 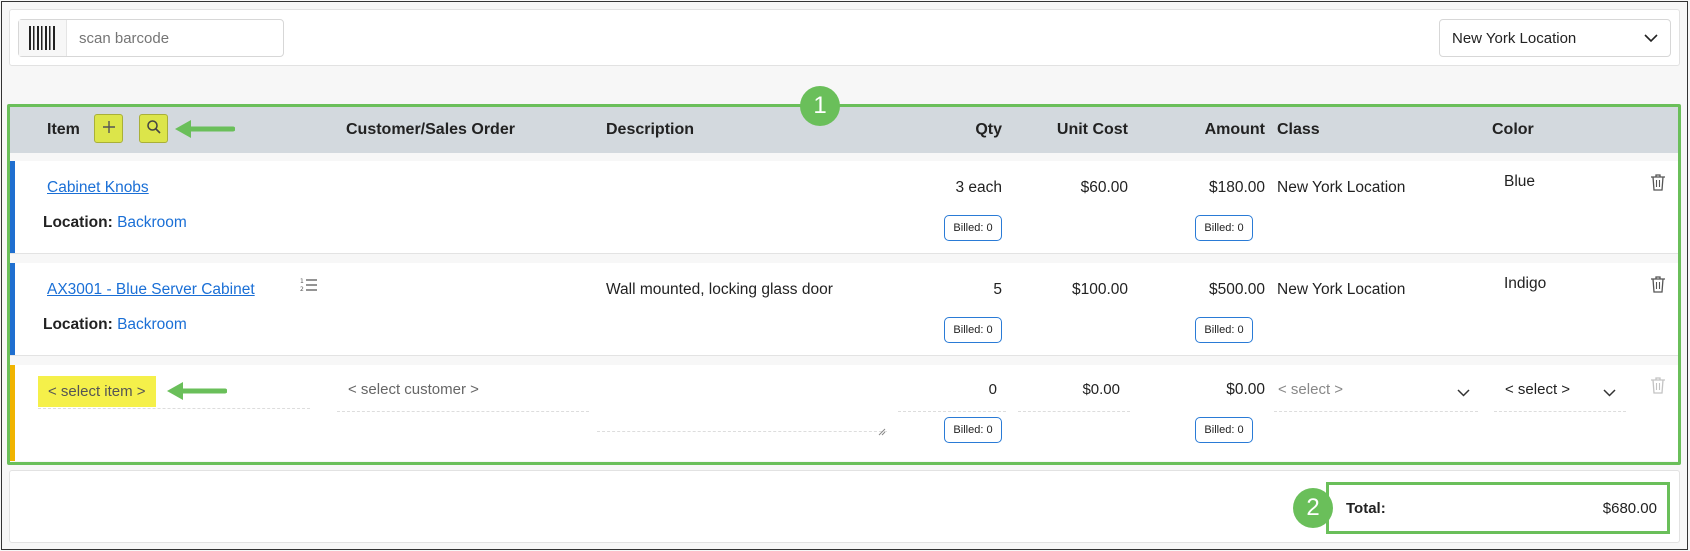 What do you see at coordinates (98, 188) in the screenshot?
I see `item-link: Cabinet Knobs` at bounding box center [98, 188].